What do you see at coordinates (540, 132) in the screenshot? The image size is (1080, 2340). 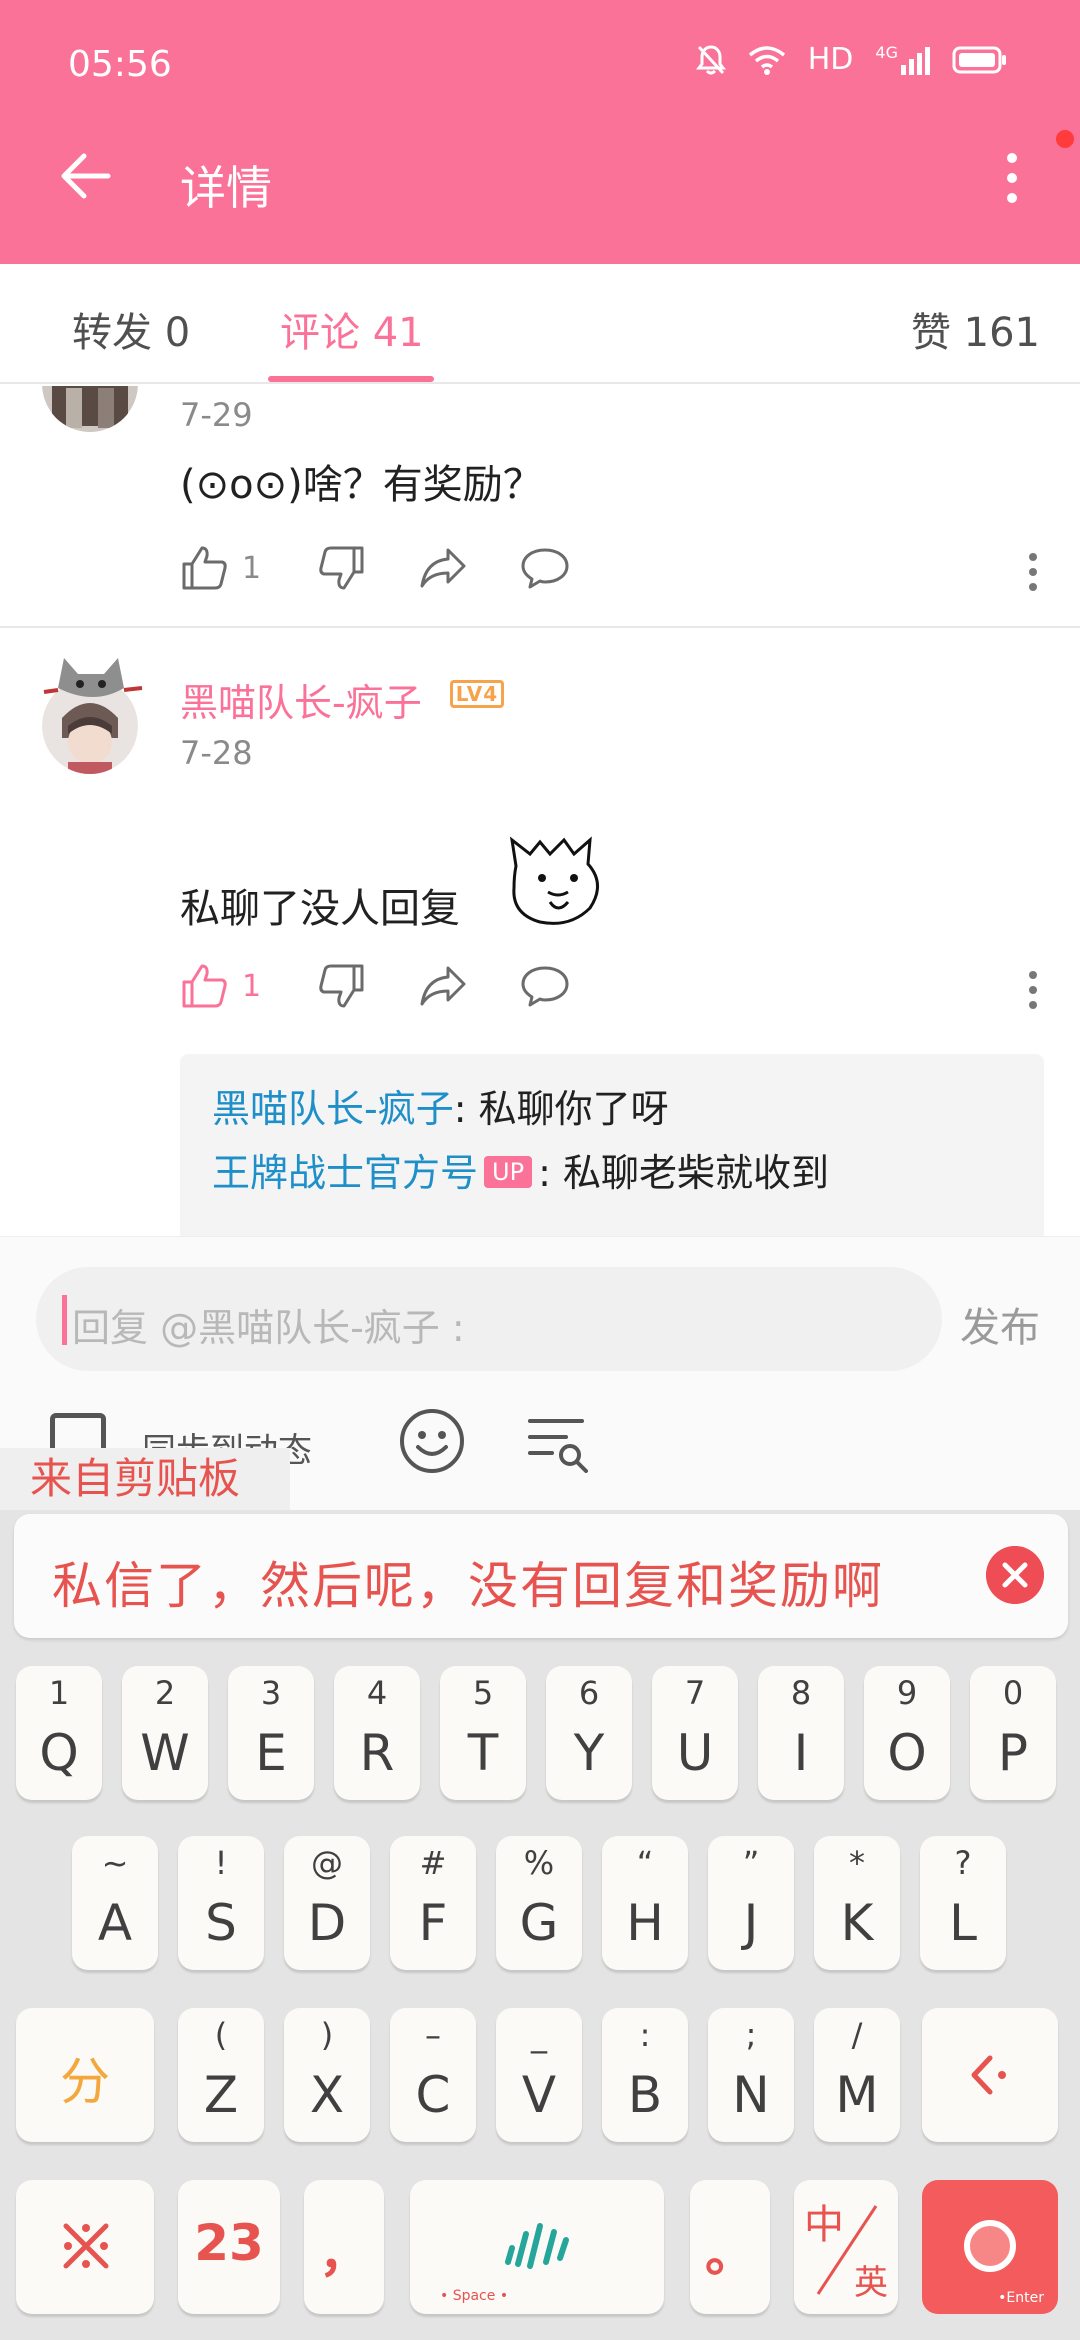 I see `app-header: 05:56 HD 4G 详情` at bounding box center [540, 132].